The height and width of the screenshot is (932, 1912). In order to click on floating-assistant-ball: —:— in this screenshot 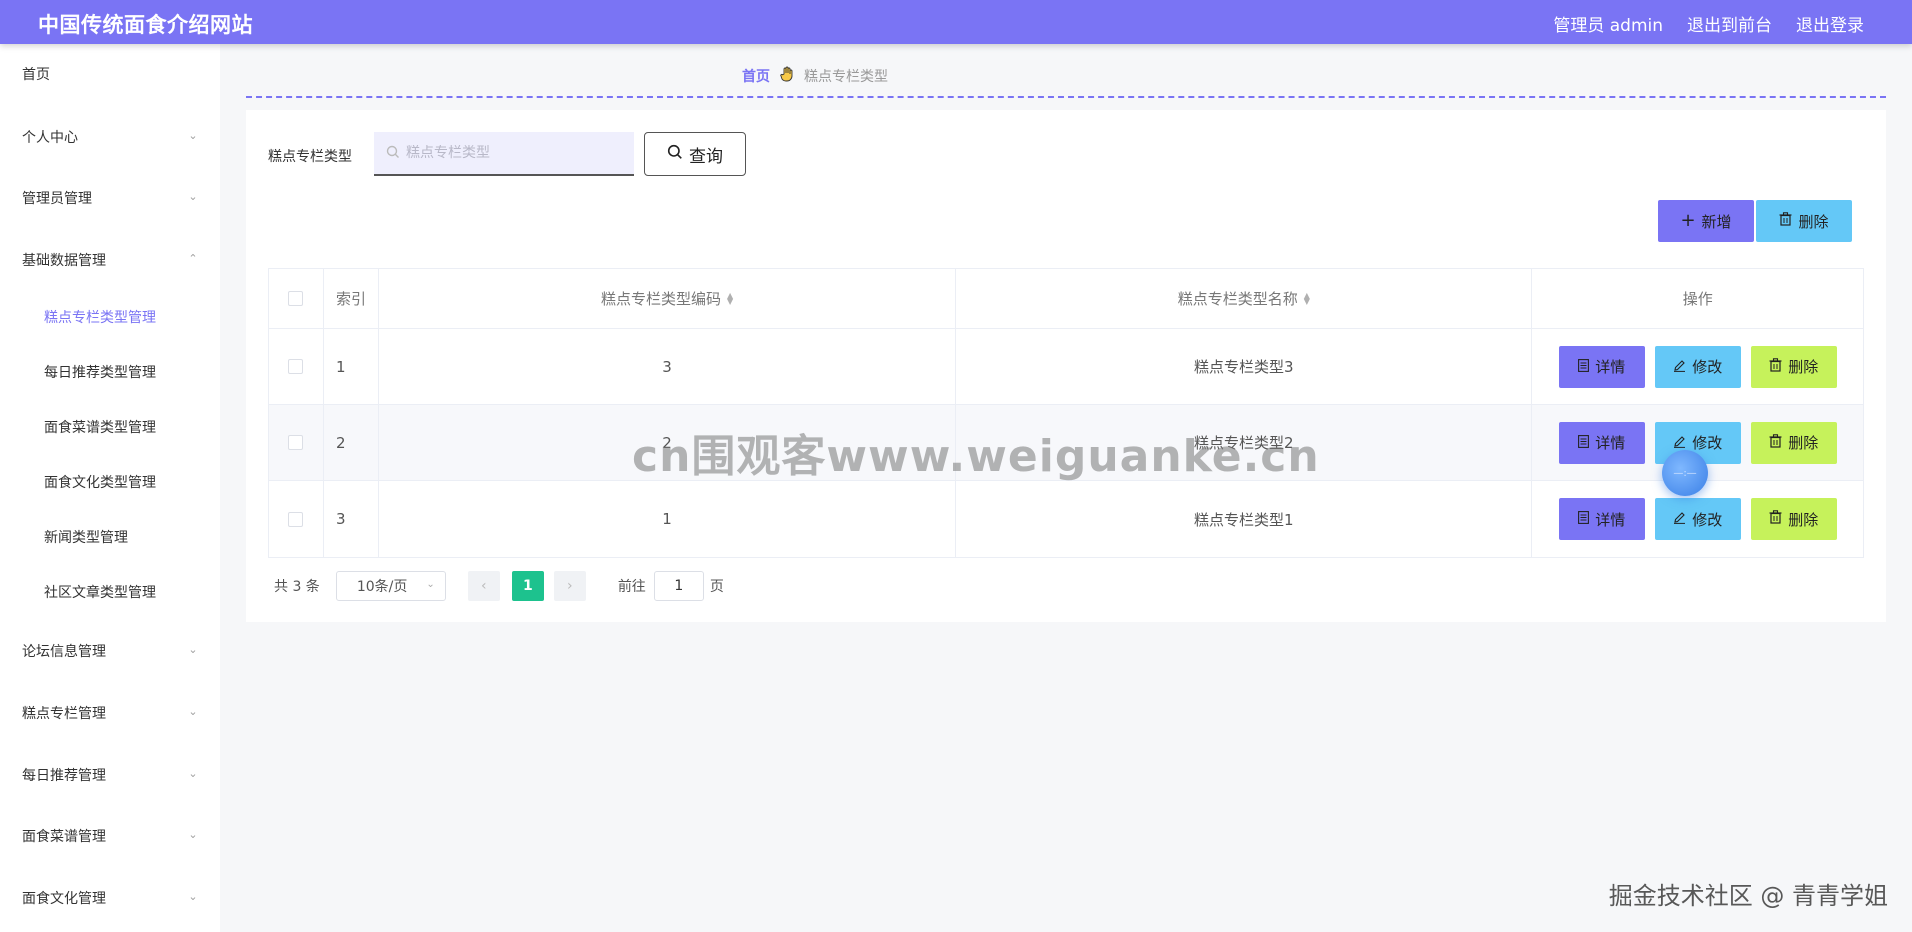, I will do `click(1685, 473)`.